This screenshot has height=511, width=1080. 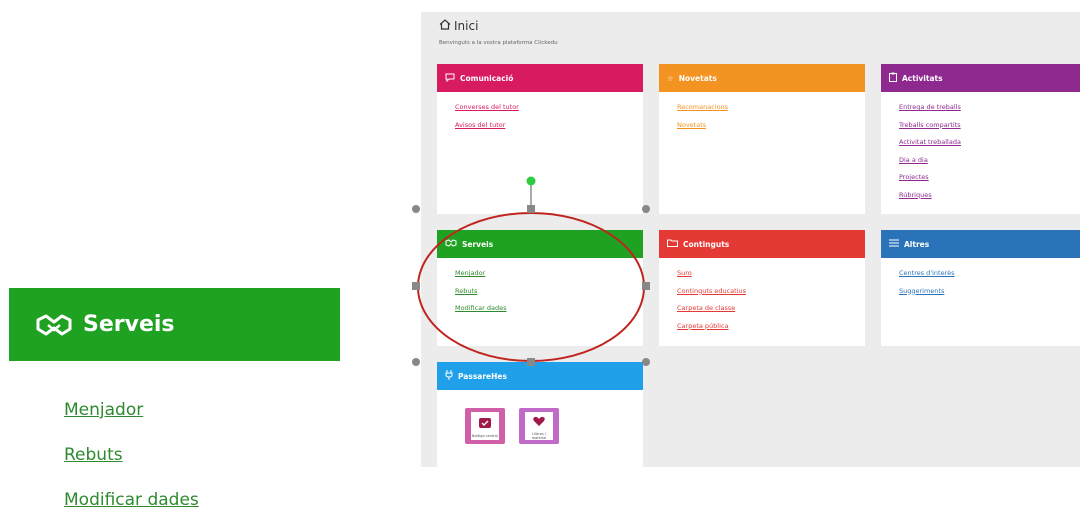 What do you see at coordinates (549, 111) in the screenshot?
I see `link-converses-tutor: Converses del tutor` at bounding box center [549, 111].